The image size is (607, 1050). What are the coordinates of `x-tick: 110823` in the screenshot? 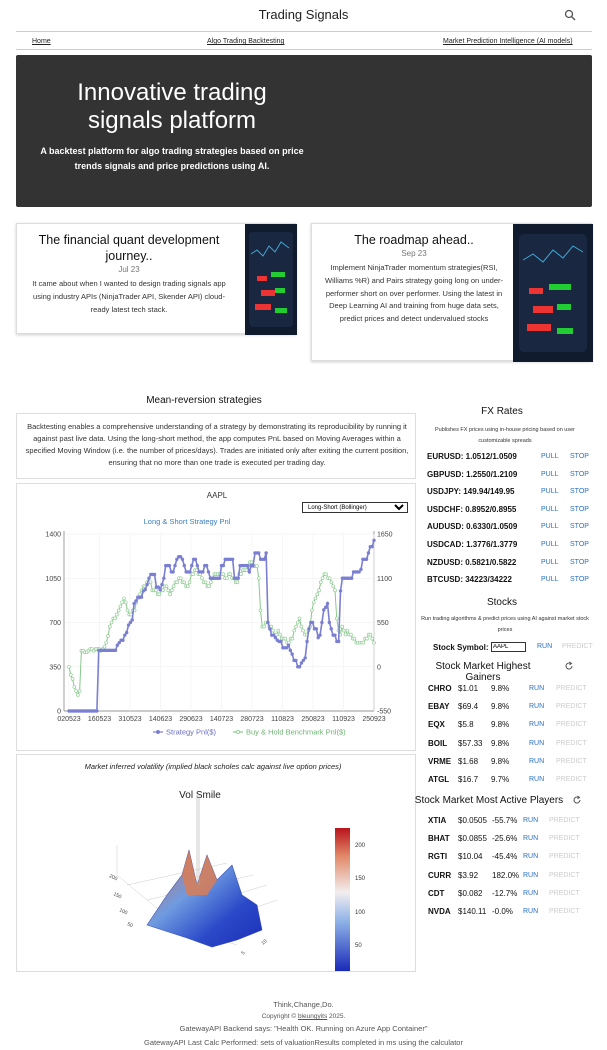 It's located at (282, 719).